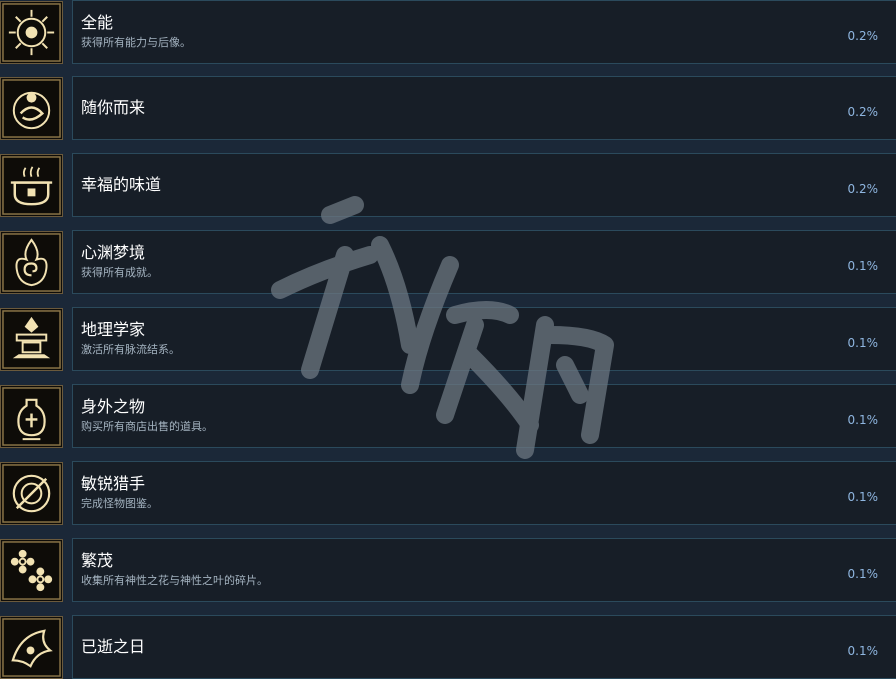 The height and width of the screenshot is (679, 896). Describe the element at coordinates (31, 647) in the screenshot. I see `fading-day-icon` at that location.